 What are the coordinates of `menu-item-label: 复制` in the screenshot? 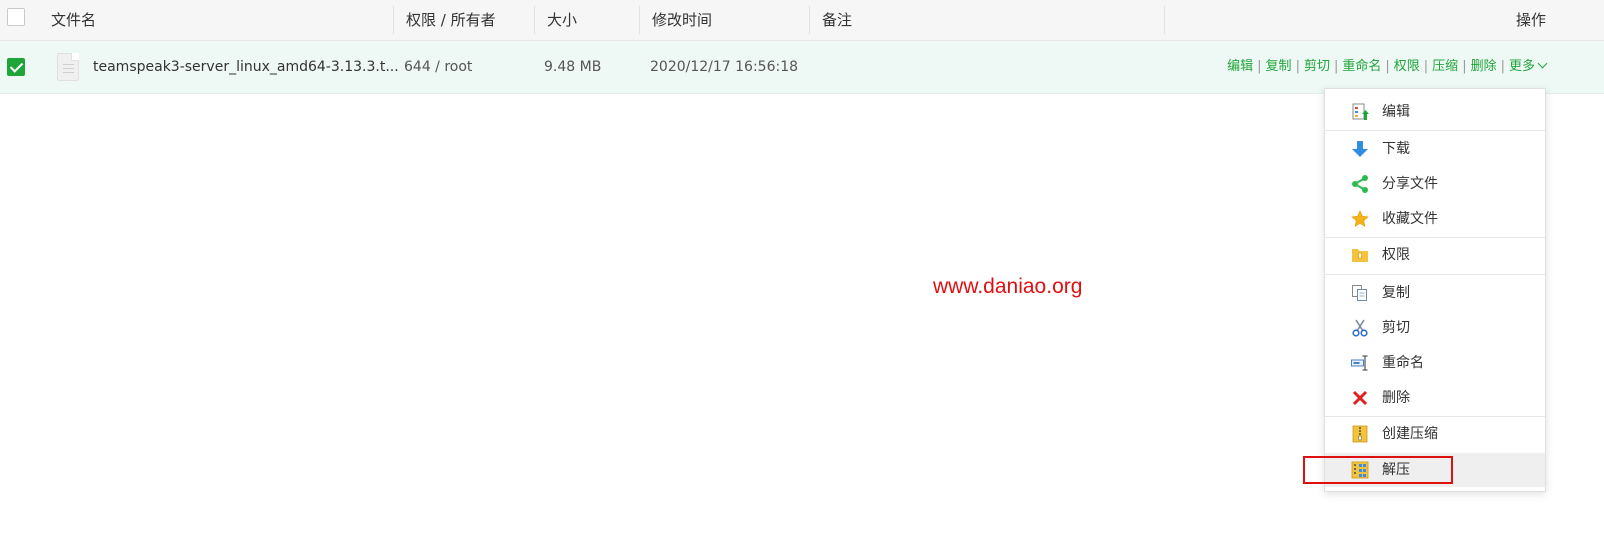 It's located at (1396, 293).